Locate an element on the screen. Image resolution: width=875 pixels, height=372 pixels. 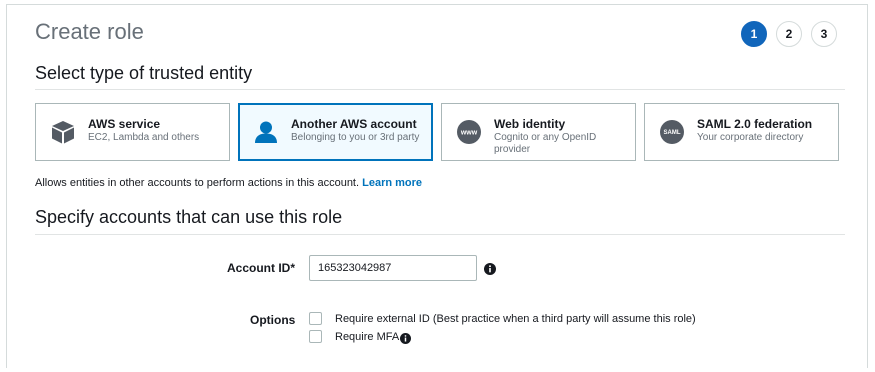
step-3: 3 is located at coordinates (824, 34).